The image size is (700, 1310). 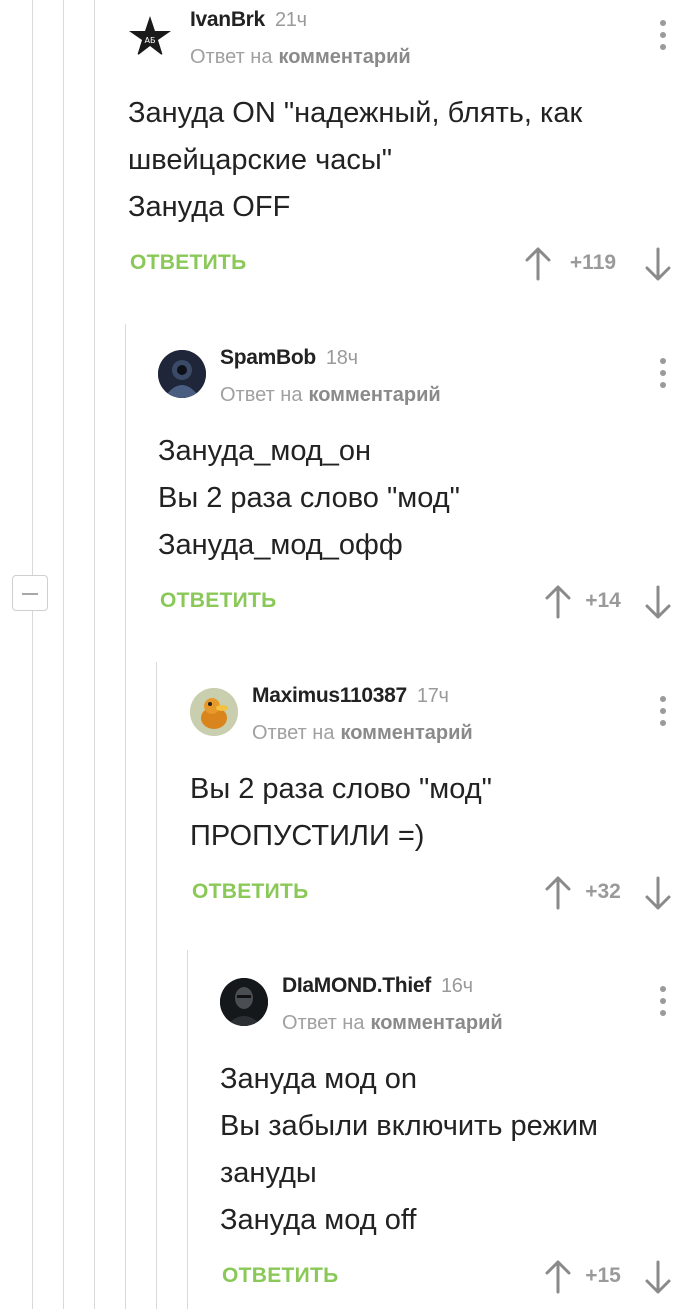 I want to click on comment-footer: ОТВЕТИТЬ +15, so click(x=460, y=1280).